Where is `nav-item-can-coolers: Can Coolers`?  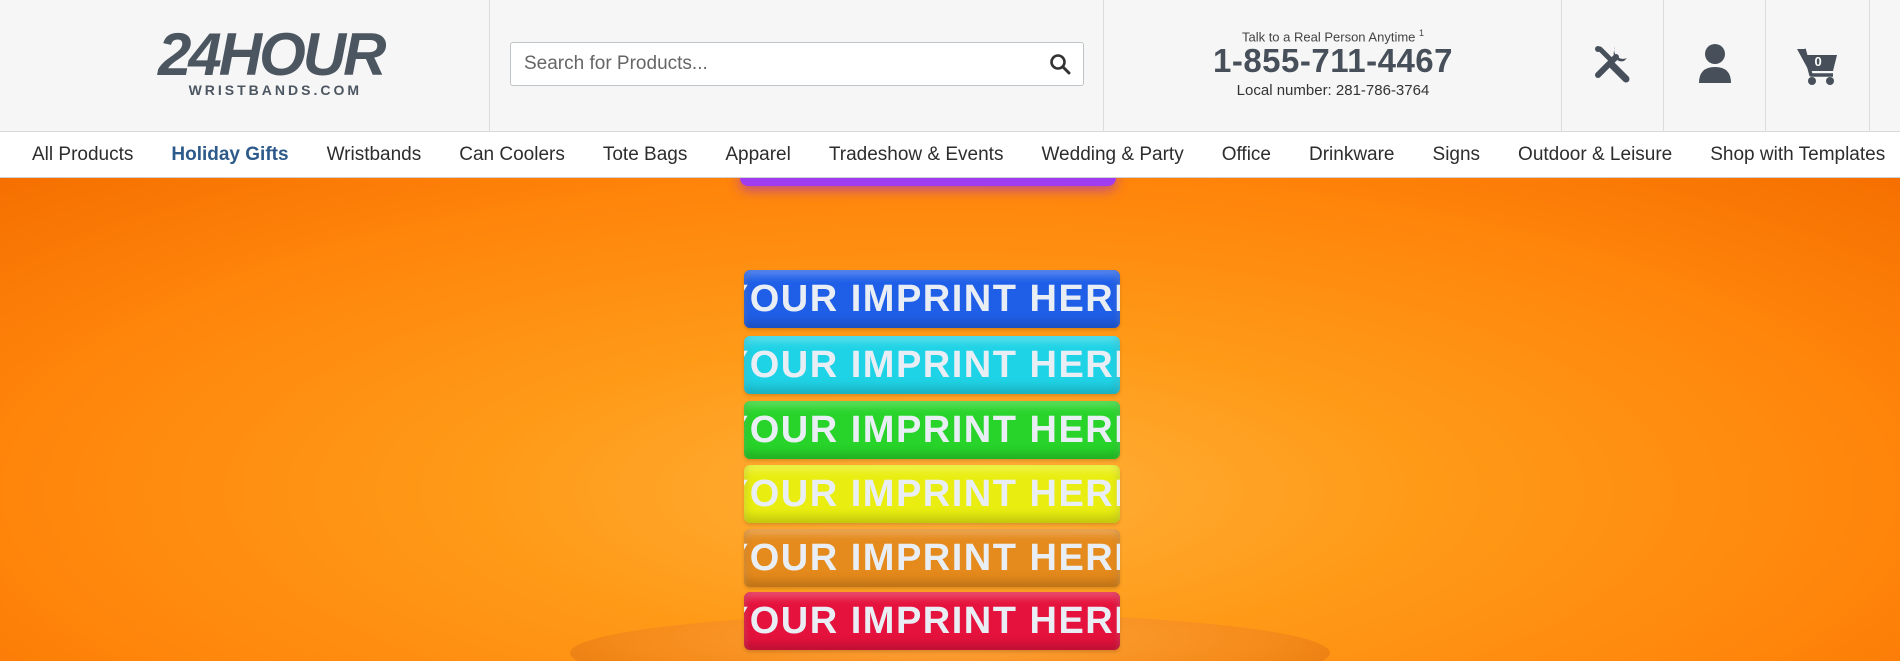
nav-item-can-coolers: Can Coolers is located at coordinates (512, 155).